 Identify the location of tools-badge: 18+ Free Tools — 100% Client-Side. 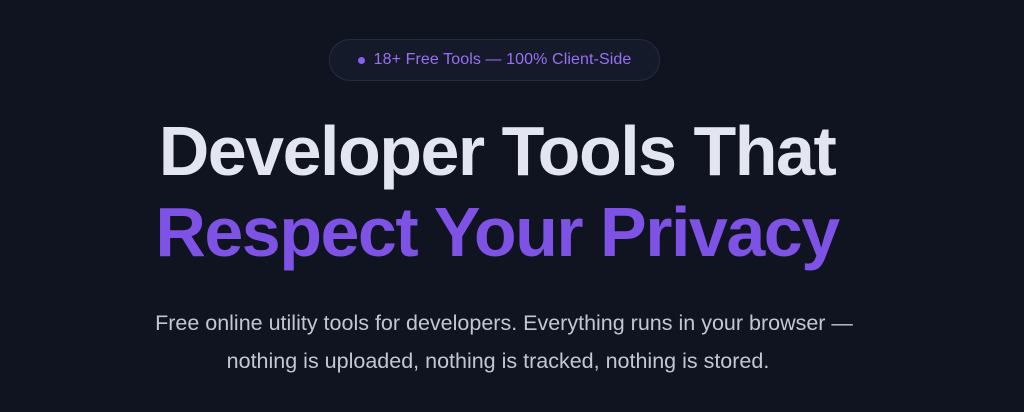
(494, 60).